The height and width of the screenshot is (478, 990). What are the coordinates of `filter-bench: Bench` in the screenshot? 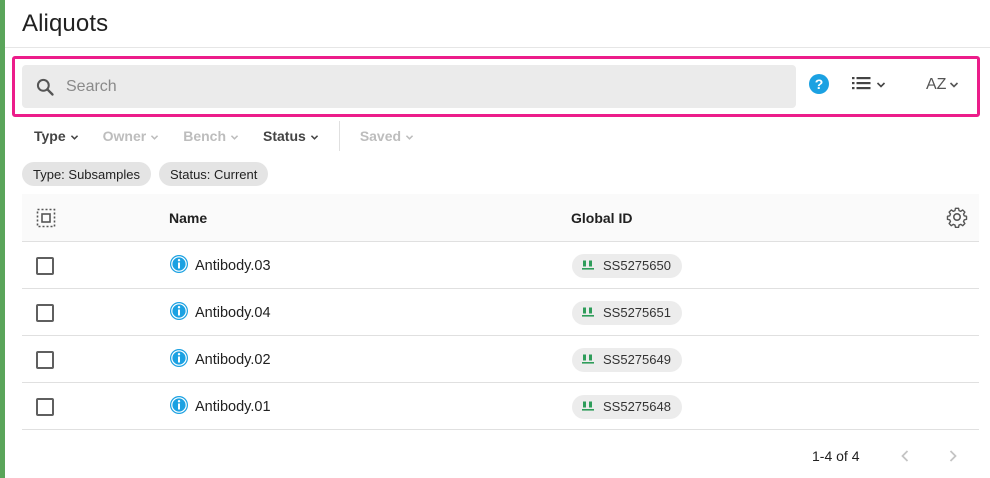 It's located at (211, 136).